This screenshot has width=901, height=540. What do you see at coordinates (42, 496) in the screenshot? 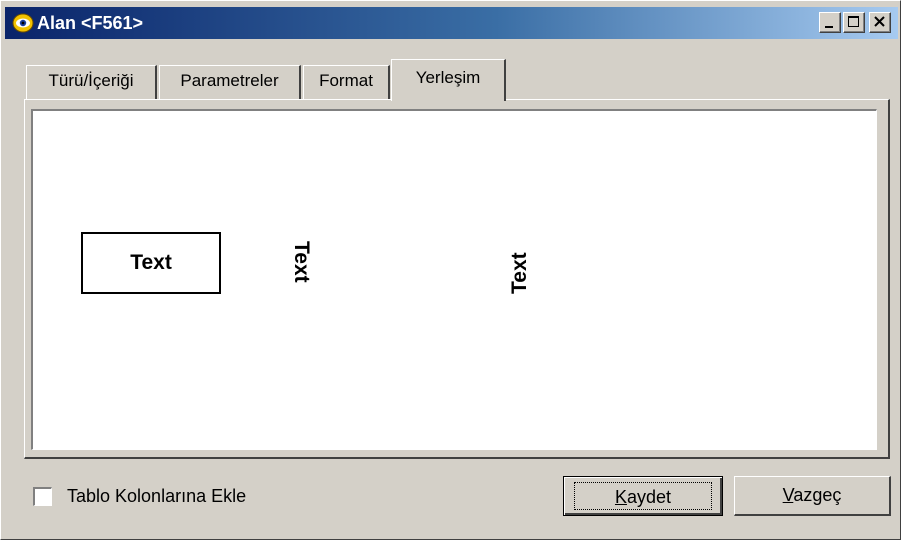
I see `add-to-table-columns-checkbox` at bounding box center [42, 496].